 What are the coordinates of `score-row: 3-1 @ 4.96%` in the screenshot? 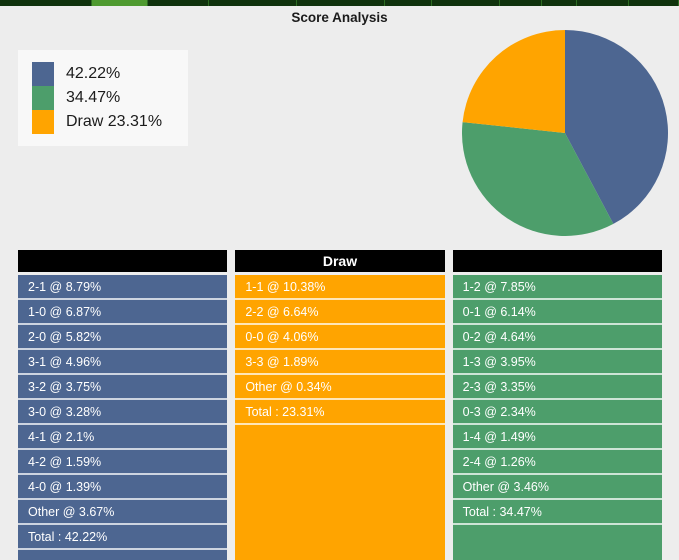 It's located at (123, 362).